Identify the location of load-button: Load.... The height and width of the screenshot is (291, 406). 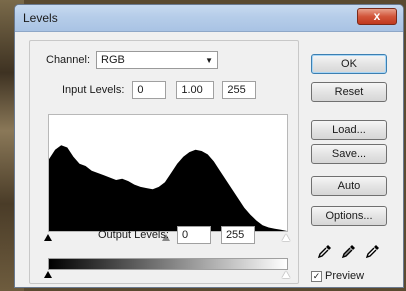
(349, 130).